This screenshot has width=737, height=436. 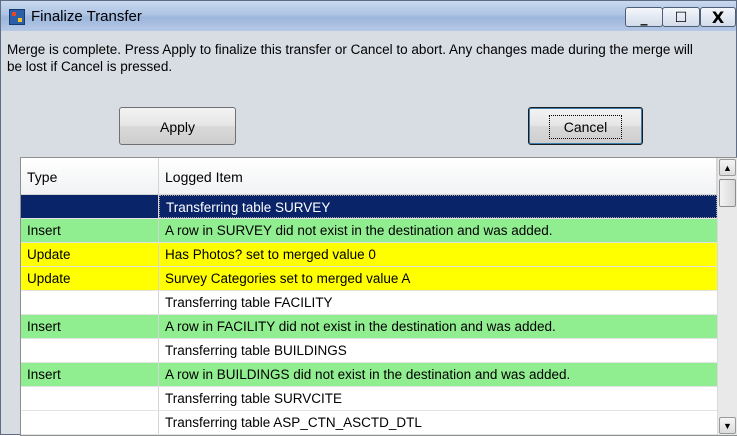 I want to click on column-header-type: Type, so click(x=90, y=176).